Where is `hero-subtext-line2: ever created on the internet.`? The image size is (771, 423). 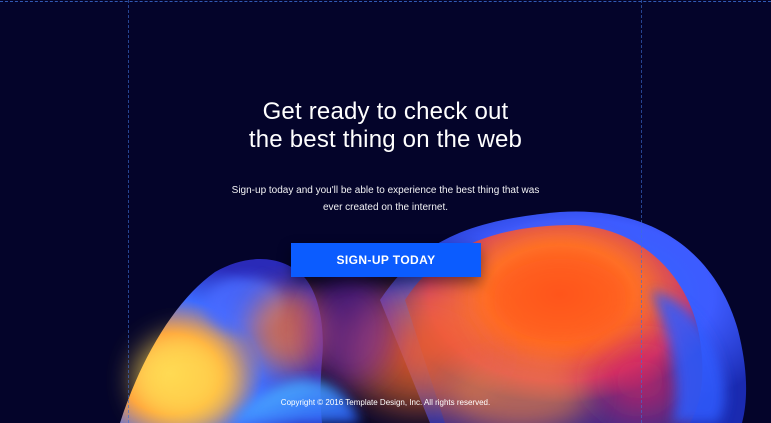 hero-subtext-line2: ever created on the internet. is located at coordinates (385, 207).